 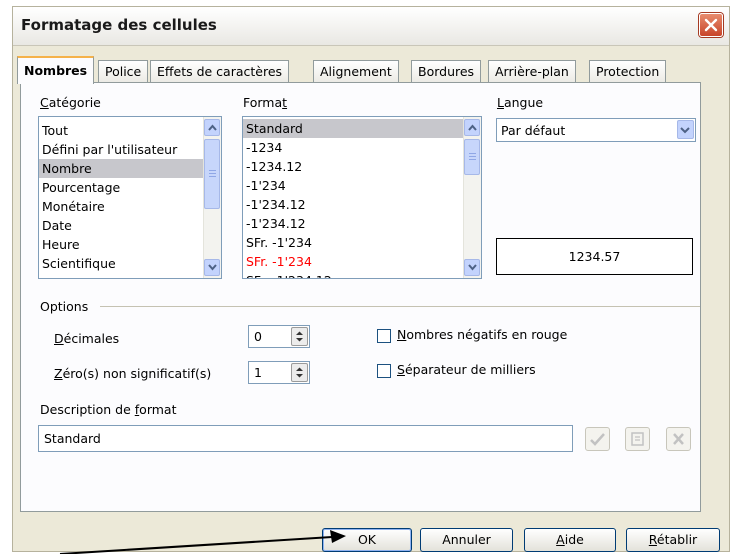 I want to click on title-bar: Formatage des cellules, so click(x=371, y=26).